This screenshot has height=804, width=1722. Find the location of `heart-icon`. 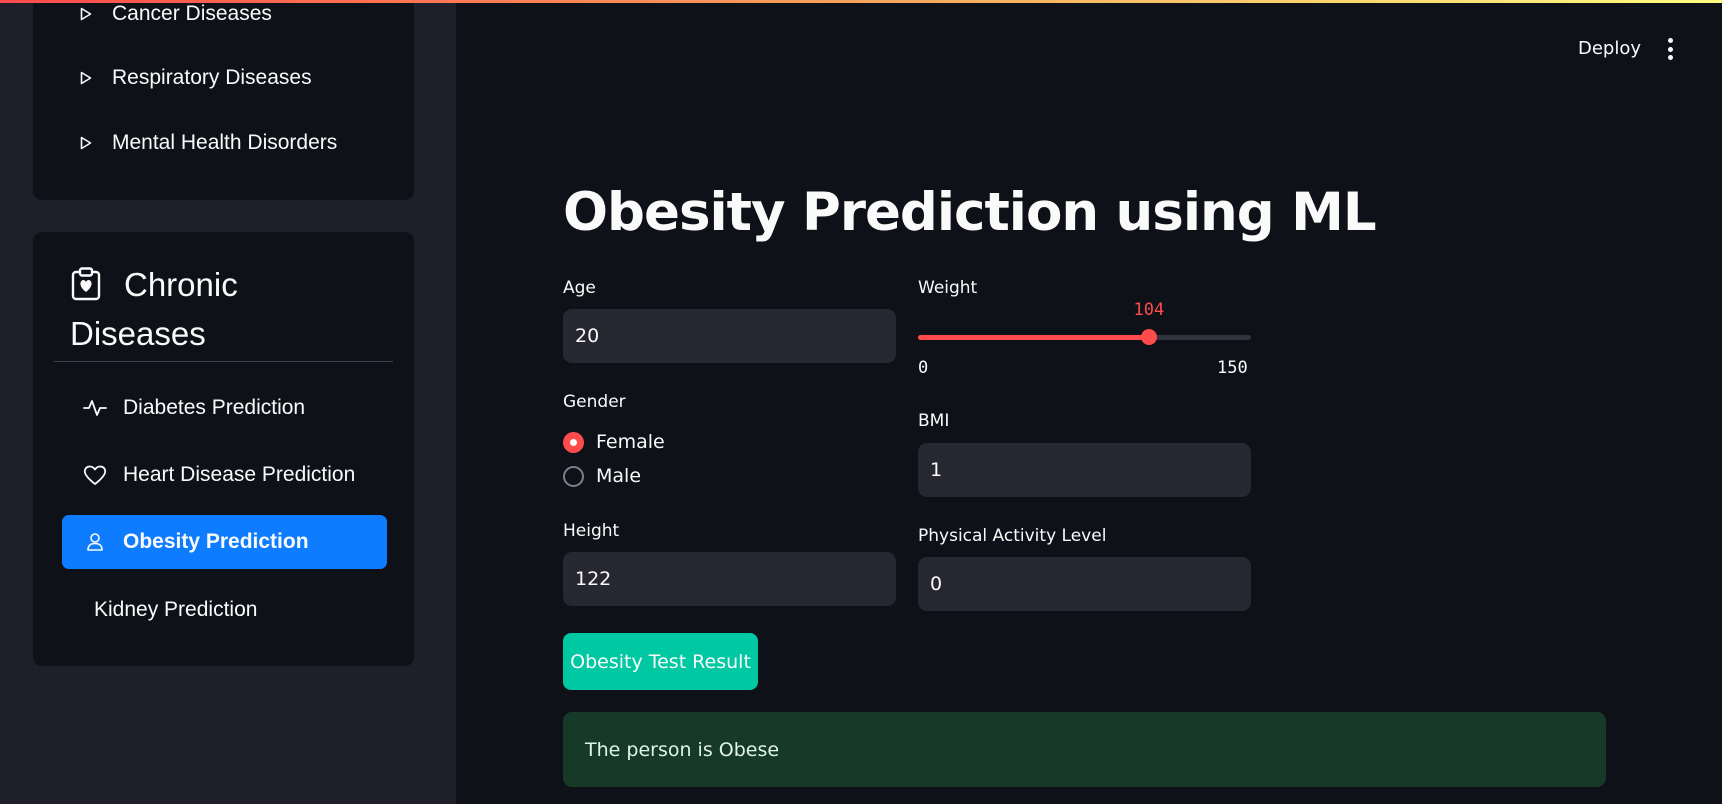

heart-icon is located at coordinates (95, 475).